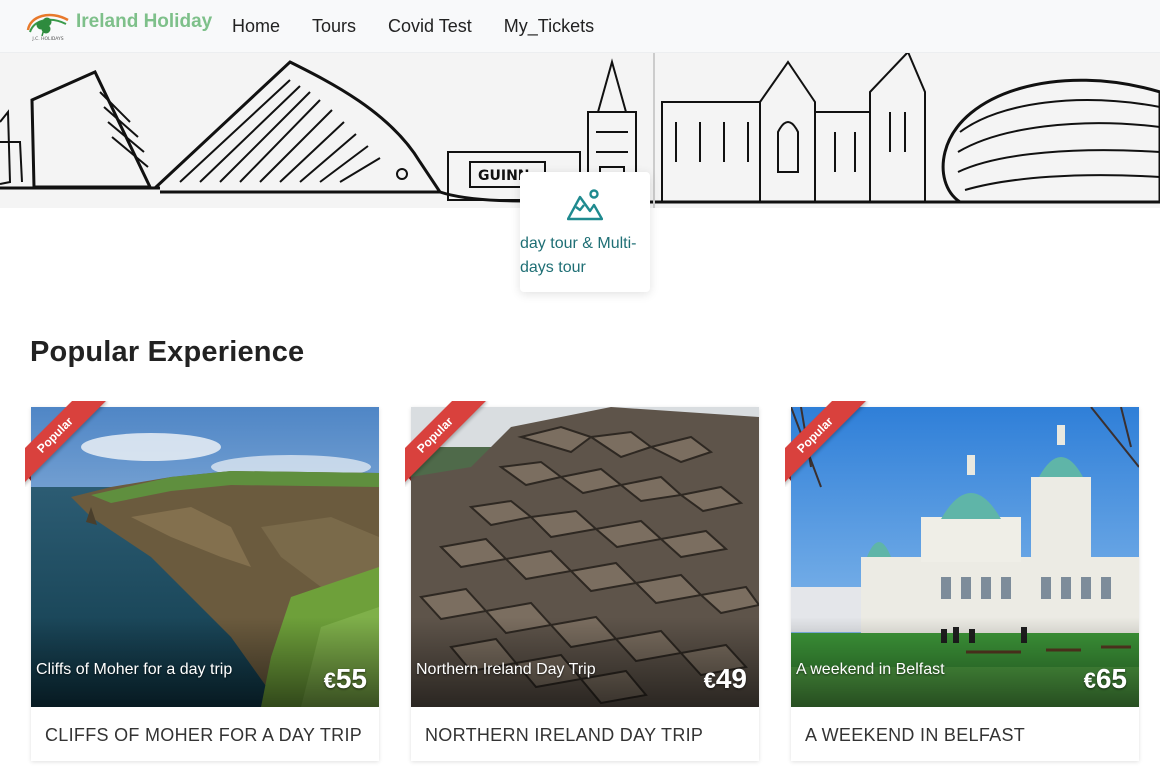 This screenshot has height=778, width=1160. Describe the element at coordinates (144, 22) in the screenshot. I see `brand-name: Ireland Holiday` at that location.